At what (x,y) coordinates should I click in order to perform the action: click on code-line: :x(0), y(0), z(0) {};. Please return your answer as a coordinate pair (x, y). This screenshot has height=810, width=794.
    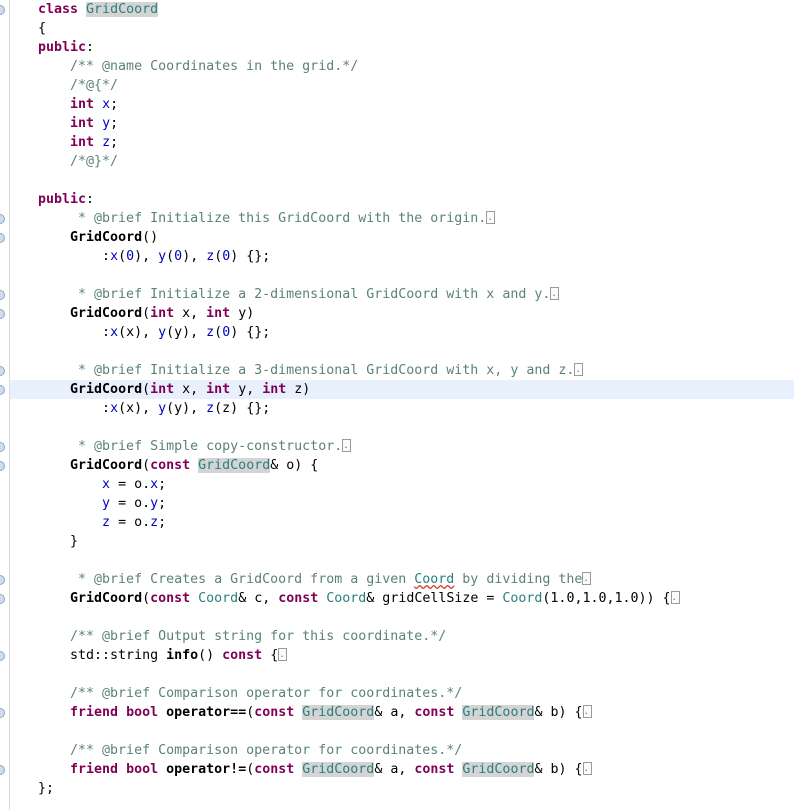
    Looking at the image, I should click on (402, 256).